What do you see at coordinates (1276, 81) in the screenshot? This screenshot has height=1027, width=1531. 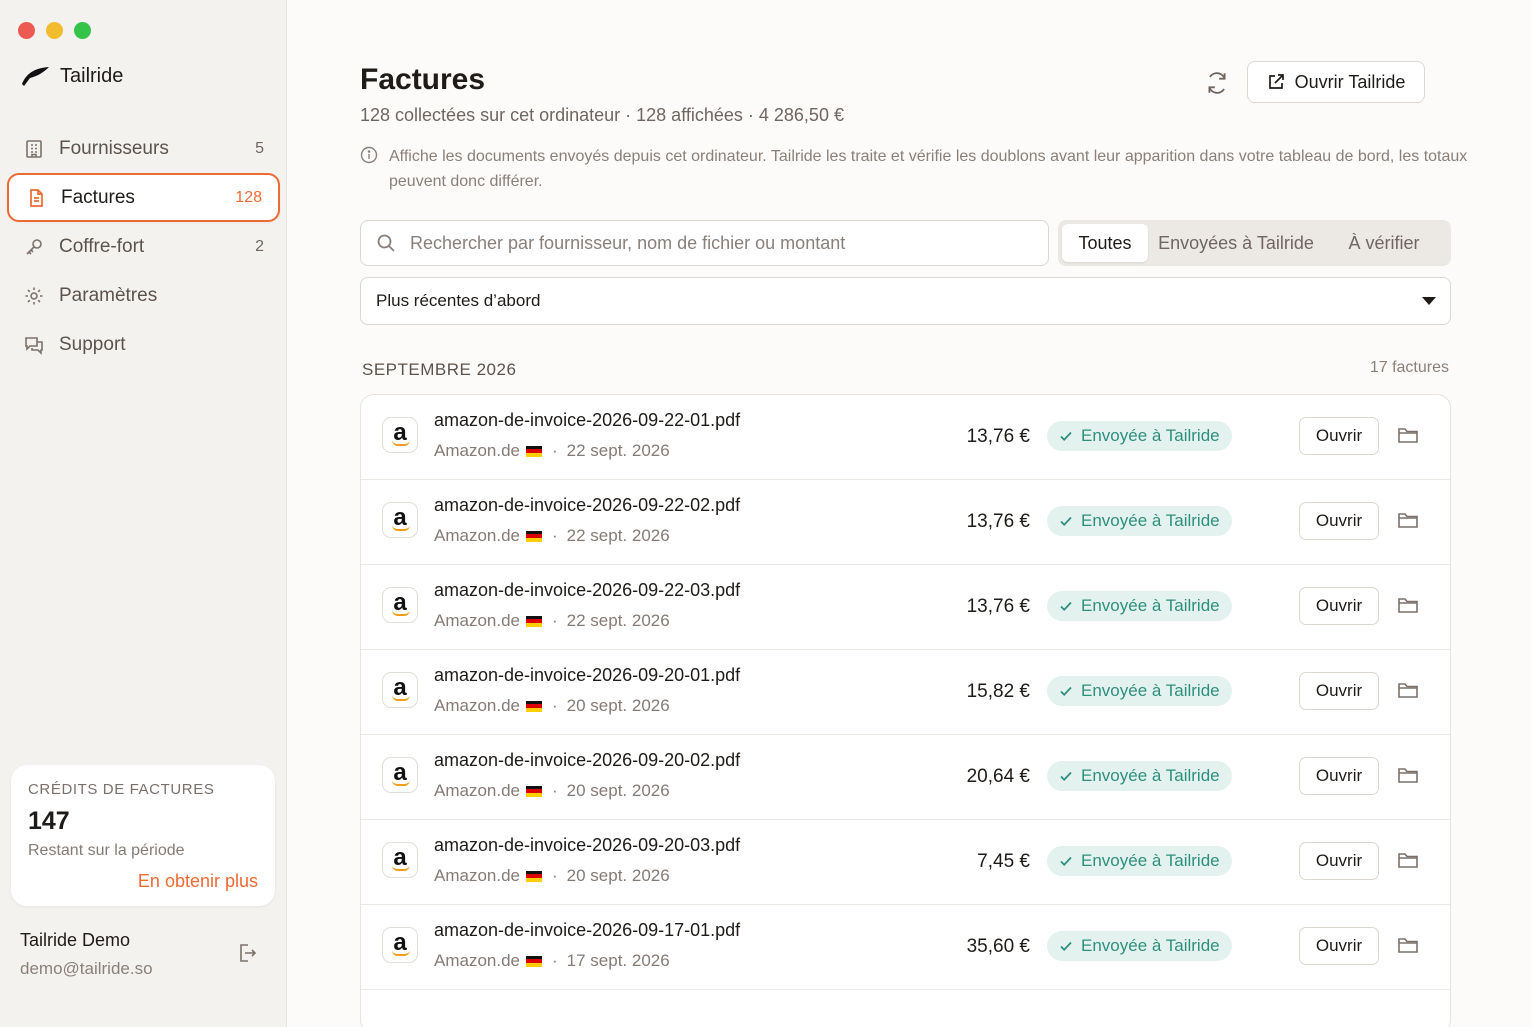 I see `external-link-icon` at bounding box center [1276, 81].